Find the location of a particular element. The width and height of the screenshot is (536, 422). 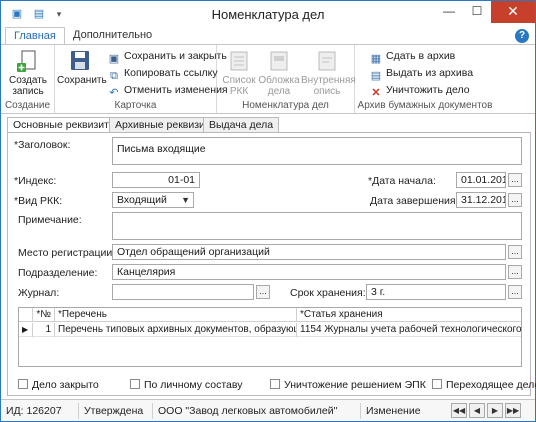

group-create: Создать запись Создание is located at coordinates (28, 79).